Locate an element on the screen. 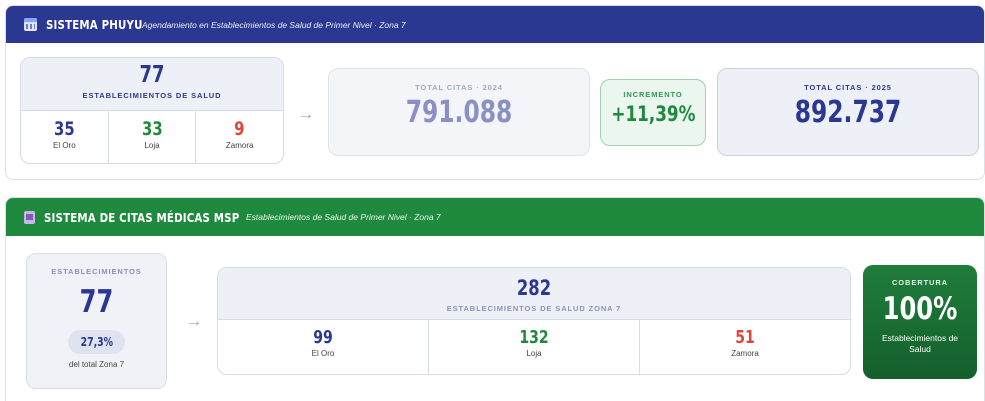 This screenshot has height=401, width=985. increment-label: INCREMENTO is located at coordinates (653, 94).